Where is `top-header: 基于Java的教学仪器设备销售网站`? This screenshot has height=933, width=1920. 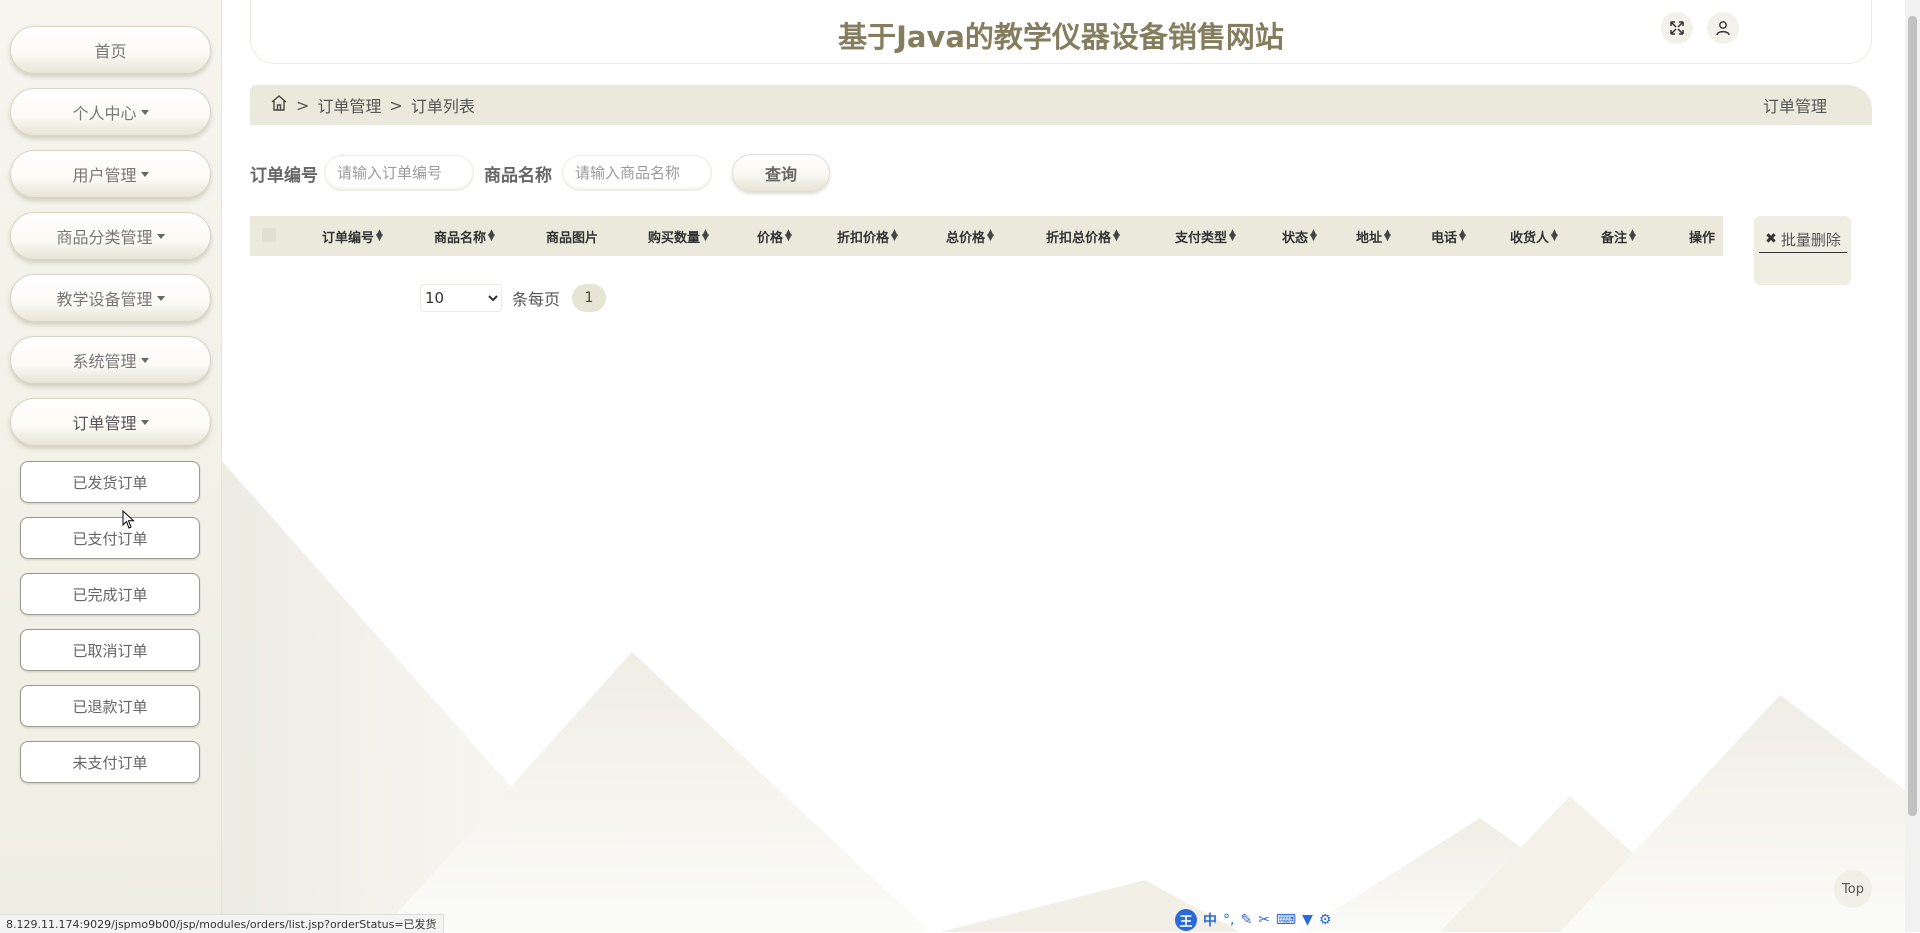
top-header: 基于Java的教学仪器设备销售网站 is located at coordinates (1061, 32).